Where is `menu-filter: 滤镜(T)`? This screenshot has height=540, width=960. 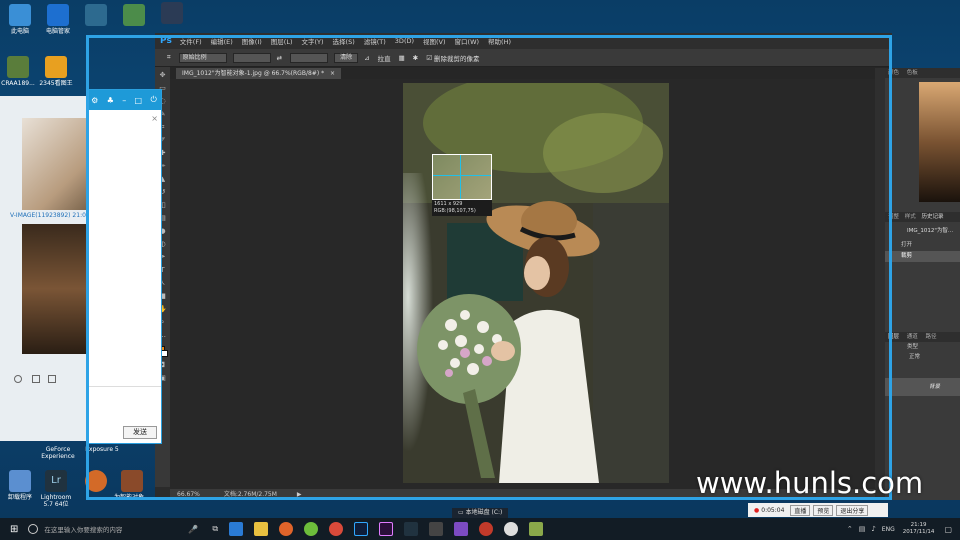 menu-filter: 滤镜(T) is located at coordinates (375, 41).